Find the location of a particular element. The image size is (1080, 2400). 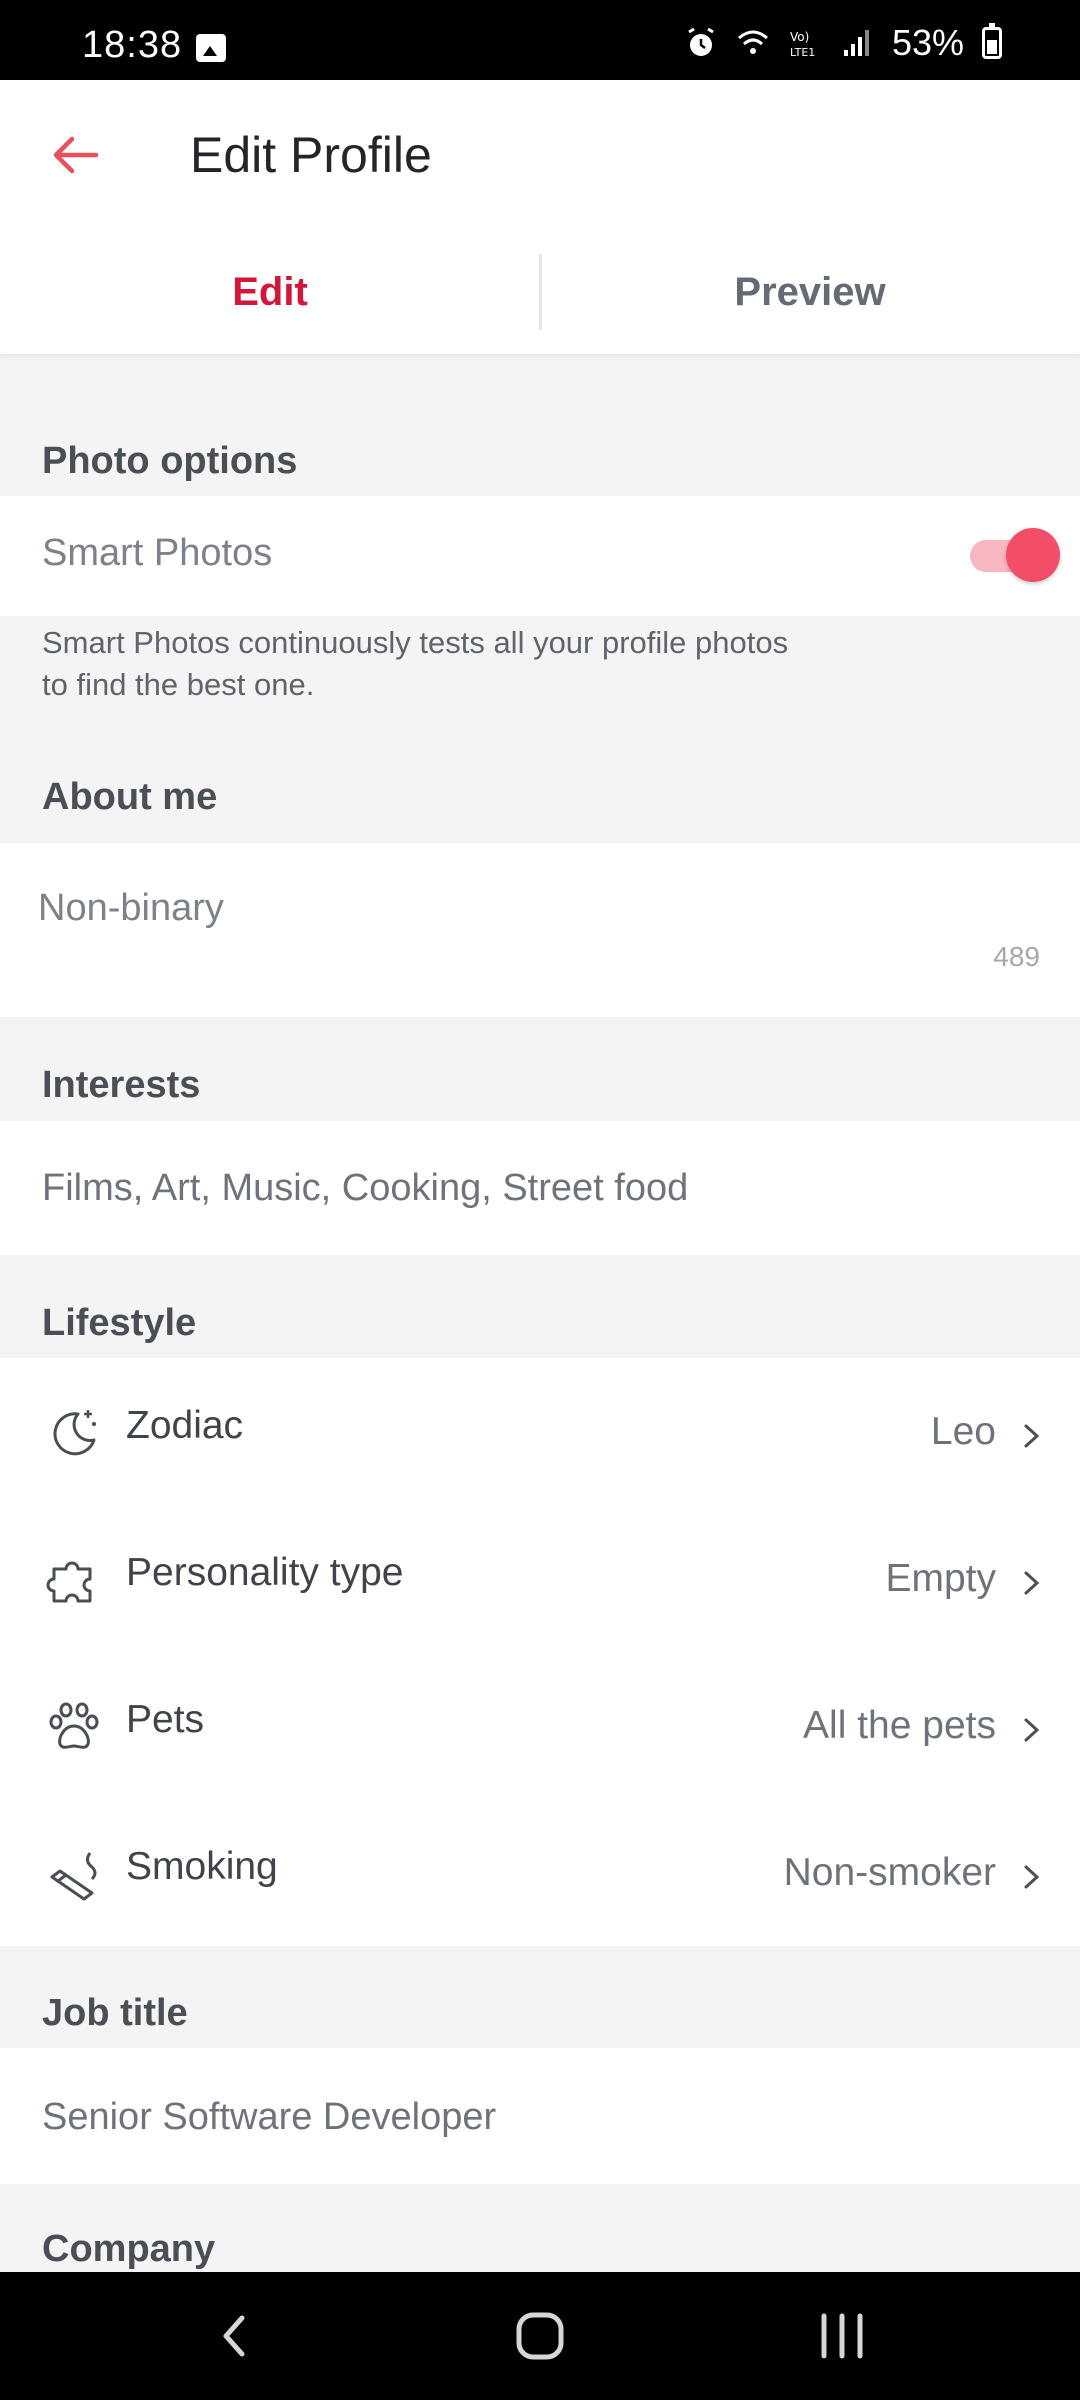

status-time: 18:38 is located at coordinates (132, 45).